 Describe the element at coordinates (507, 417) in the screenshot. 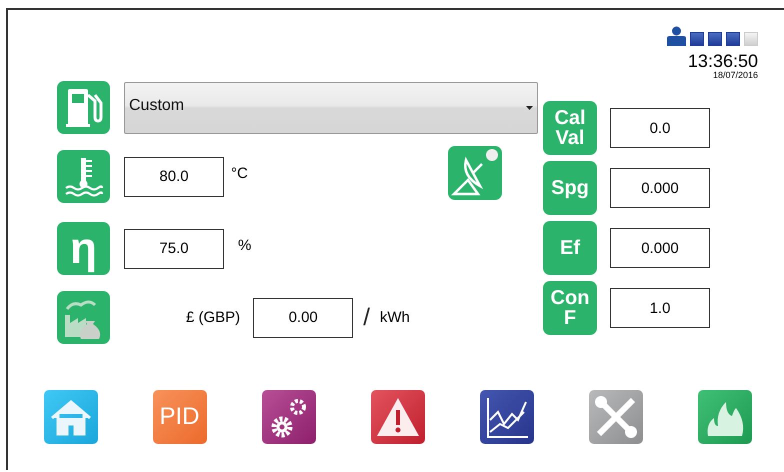

I see `chart-icon` at that location.